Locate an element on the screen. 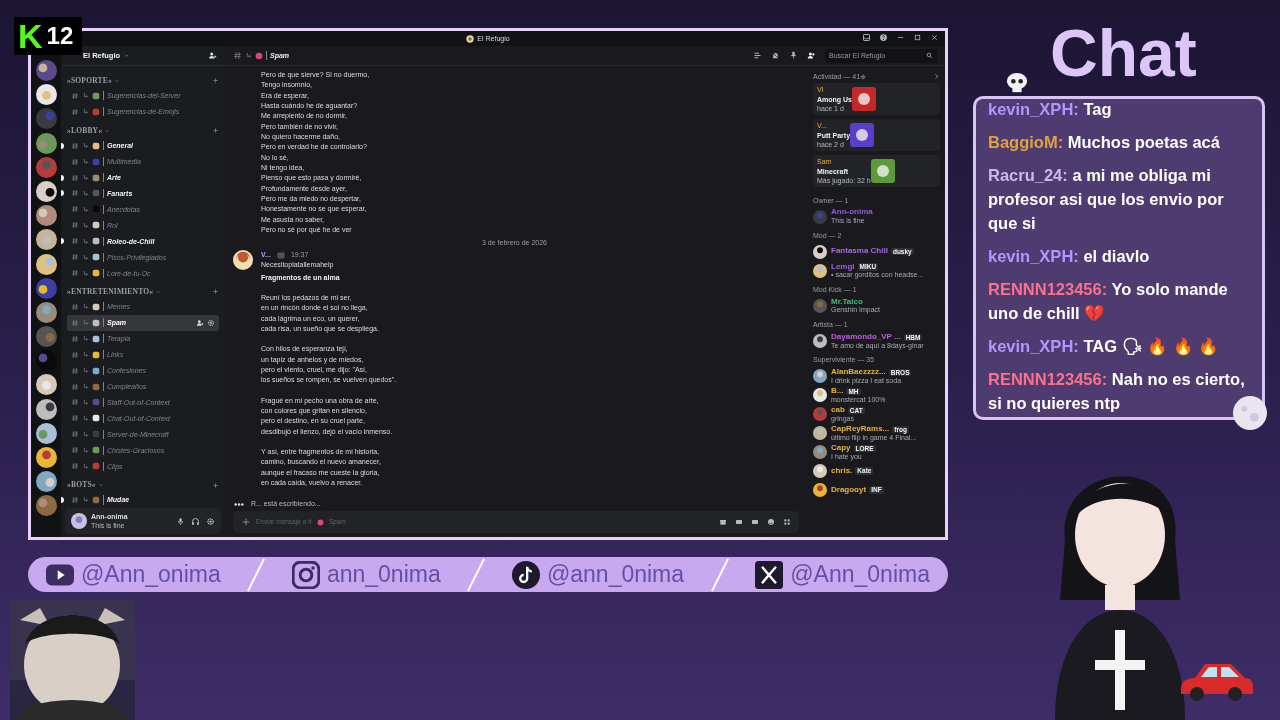 This screenshot has height=720, width=1280. microphone-icon is located at coordinates (180, 521).